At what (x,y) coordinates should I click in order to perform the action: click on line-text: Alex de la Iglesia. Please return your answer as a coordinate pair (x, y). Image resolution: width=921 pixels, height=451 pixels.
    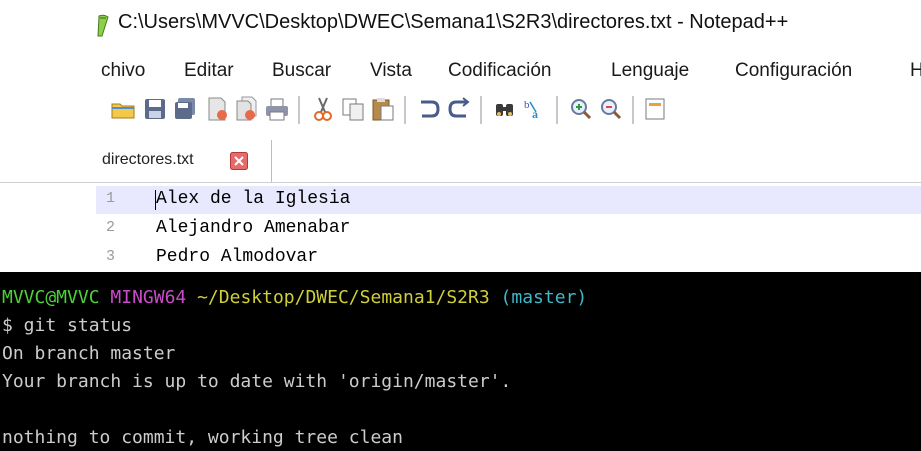
    Looking at the image, I should click on (253, 199).